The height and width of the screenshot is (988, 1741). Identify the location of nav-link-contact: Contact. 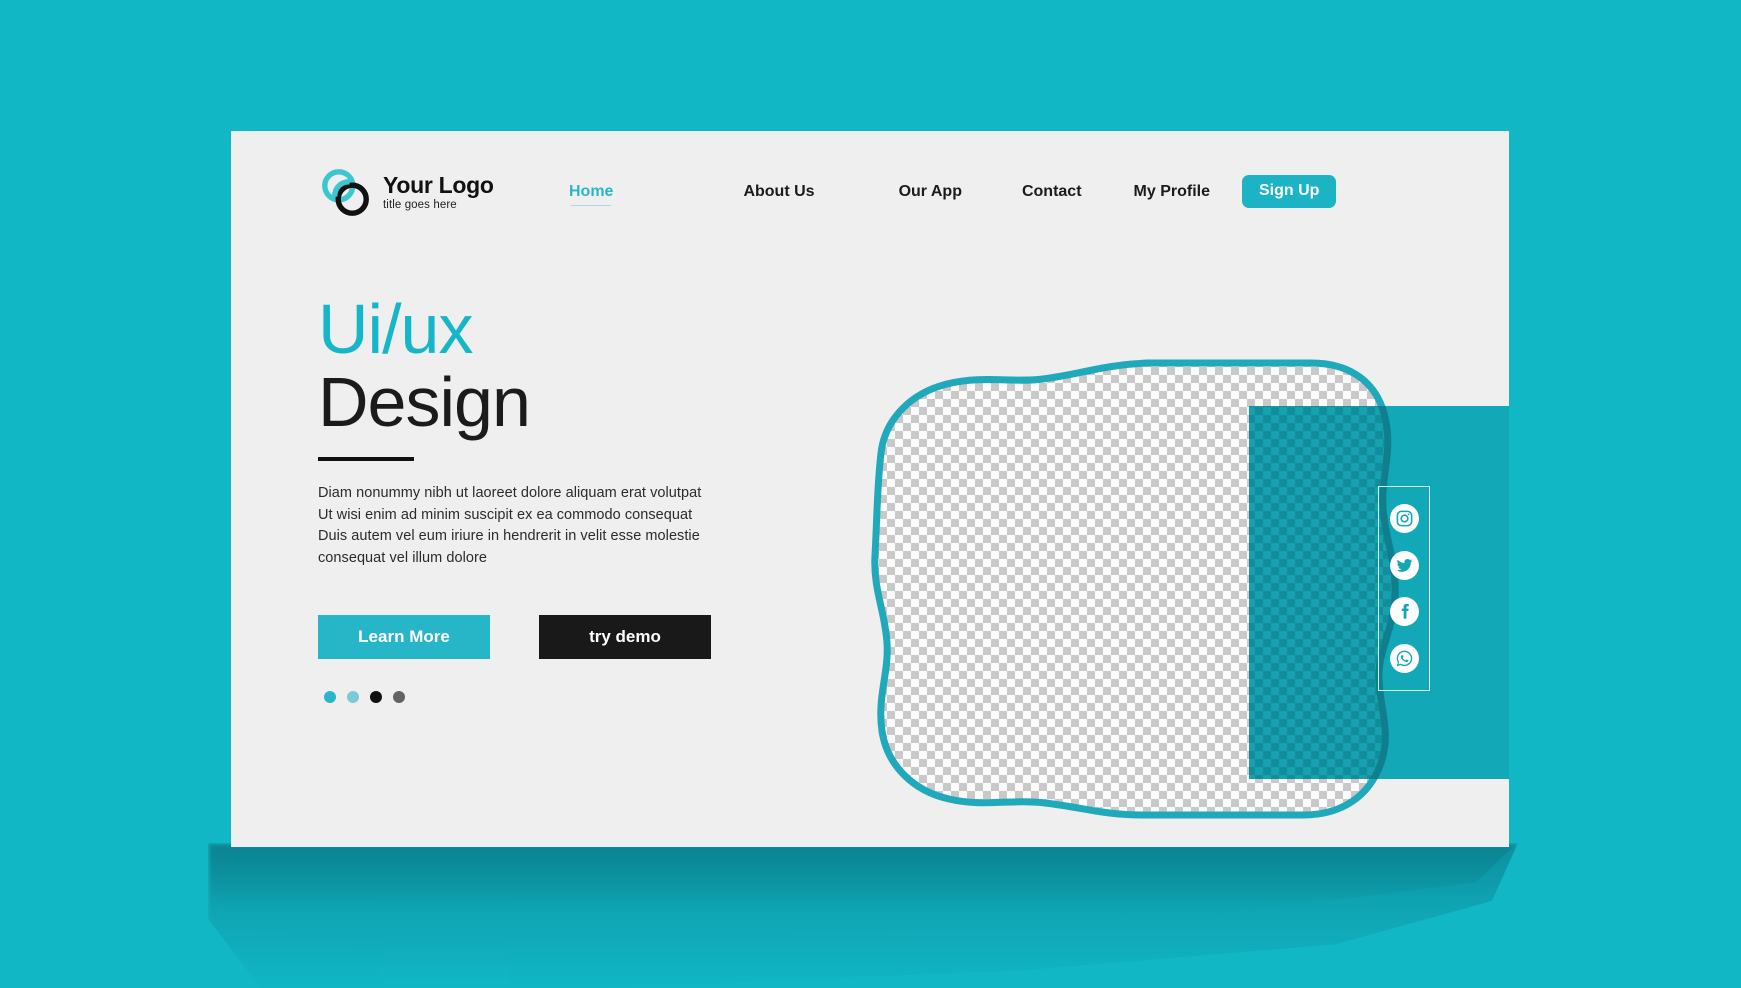
(1052, 192).